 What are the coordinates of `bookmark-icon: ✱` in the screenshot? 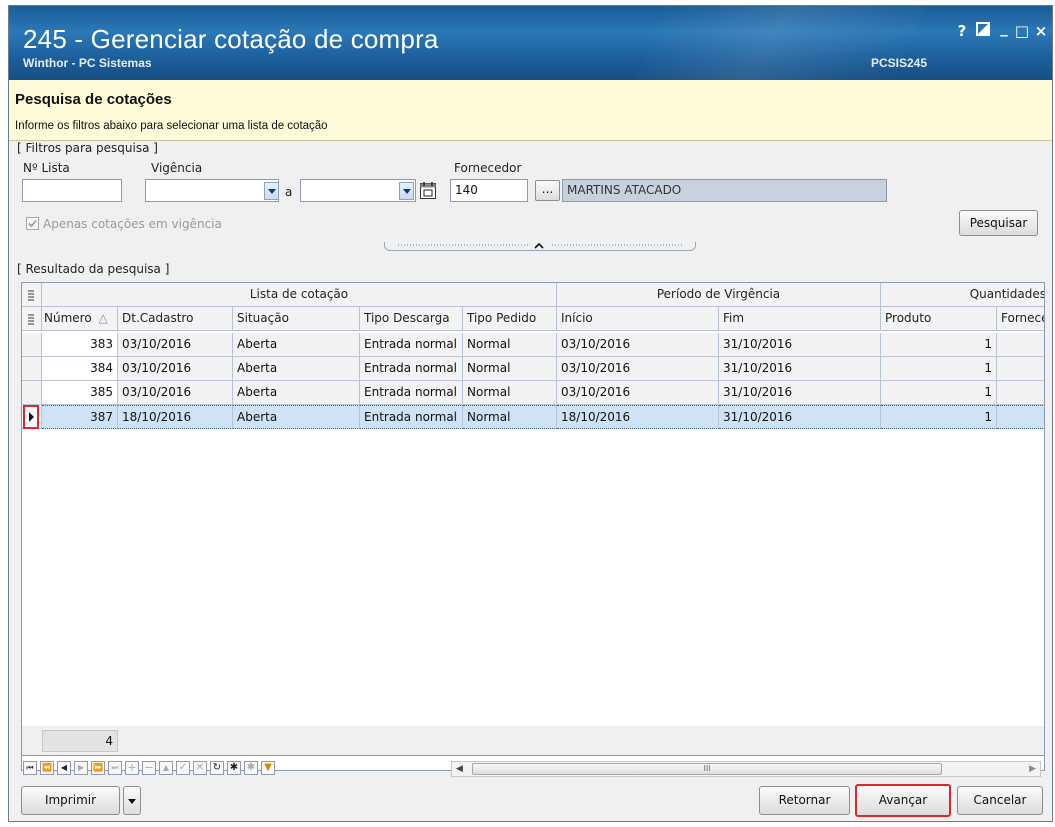 It's located at (234, 768).